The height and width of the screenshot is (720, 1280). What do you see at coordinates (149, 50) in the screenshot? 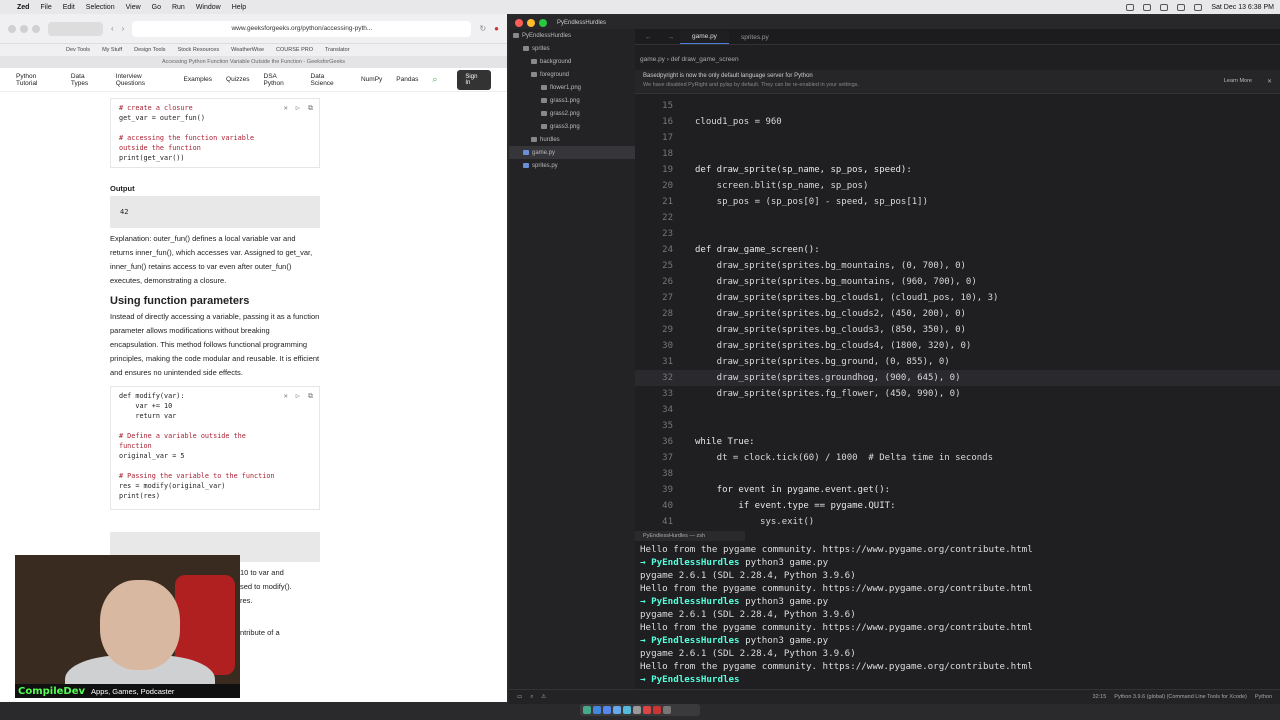
I see `bookmark: Design Tools` at bounding box center [149, 50].